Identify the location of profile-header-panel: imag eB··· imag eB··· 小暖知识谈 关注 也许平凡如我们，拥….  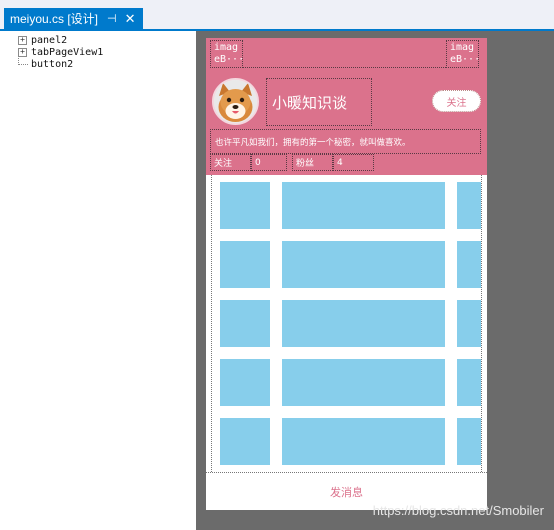
(346, 106).